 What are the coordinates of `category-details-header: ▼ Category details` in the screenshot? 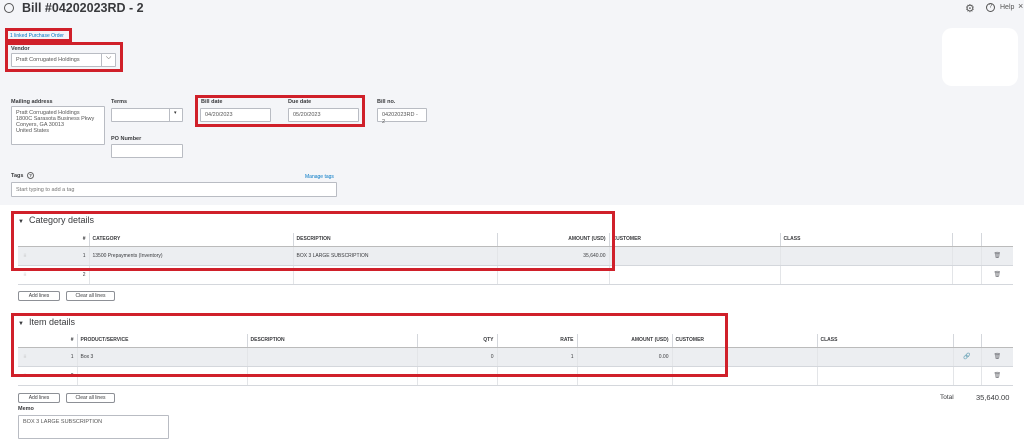 It's located at (56, 220).